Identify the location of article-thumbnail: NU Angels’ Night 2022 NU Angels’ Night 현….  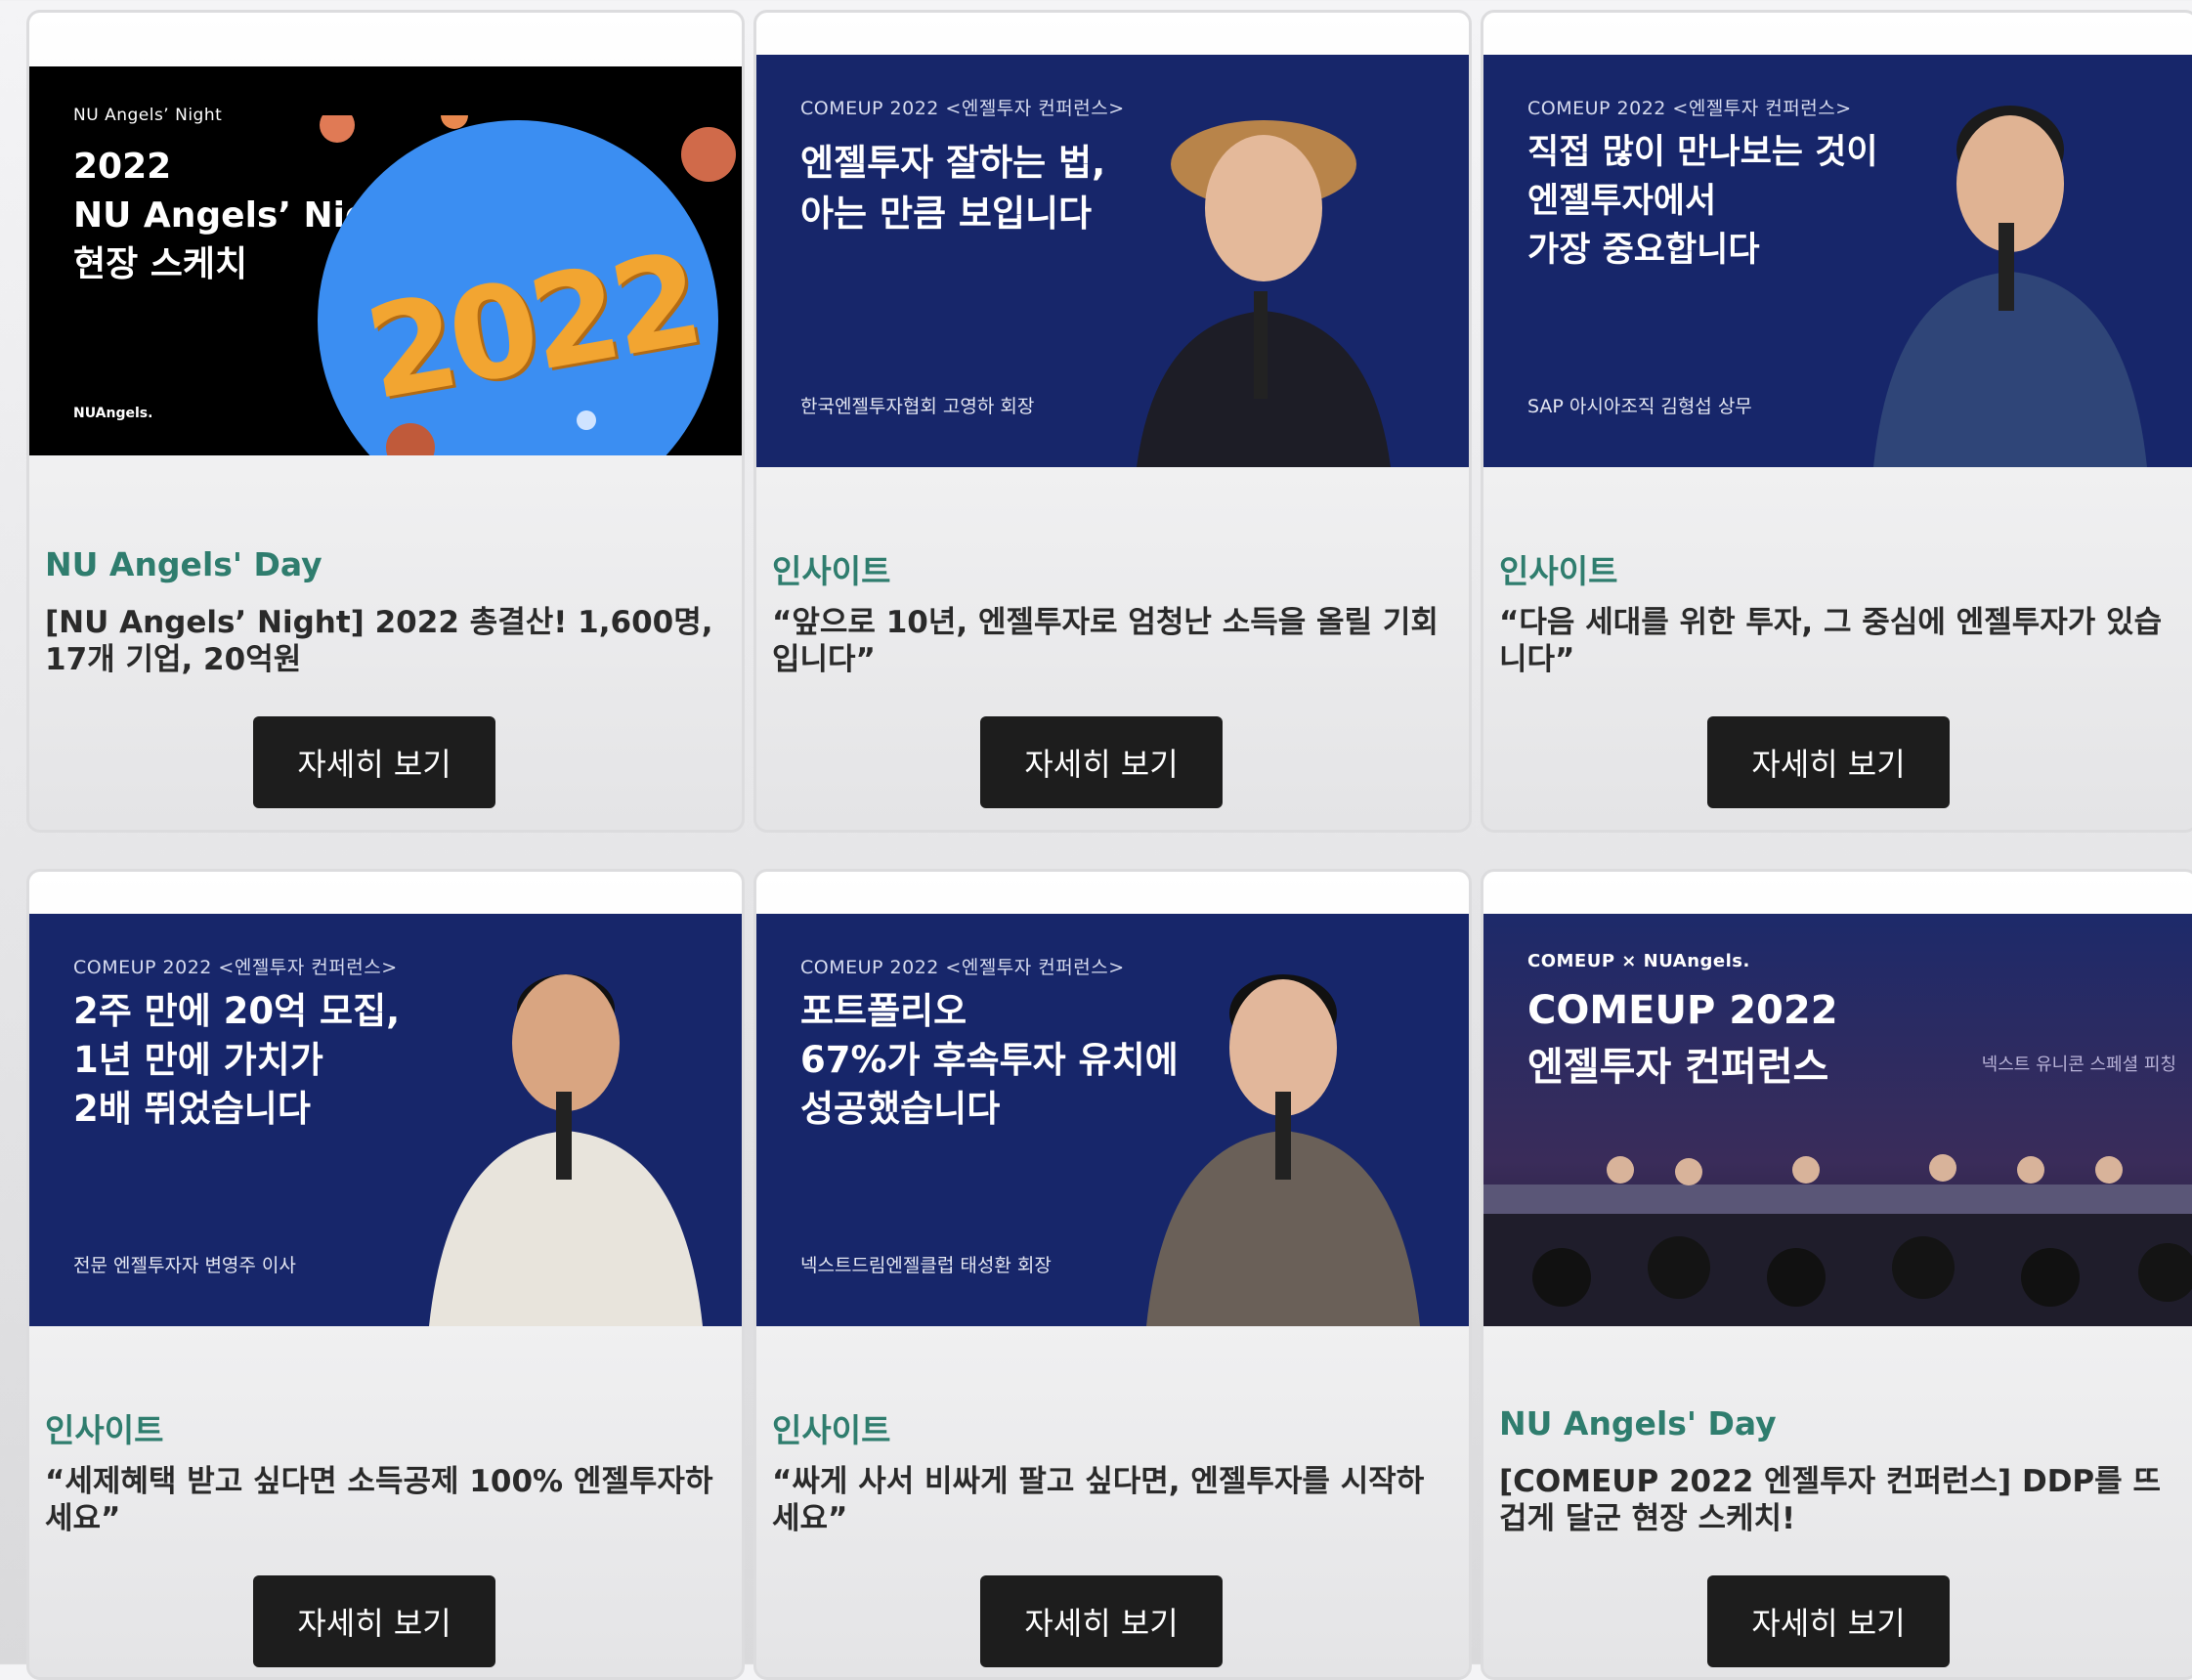
(386, 260).